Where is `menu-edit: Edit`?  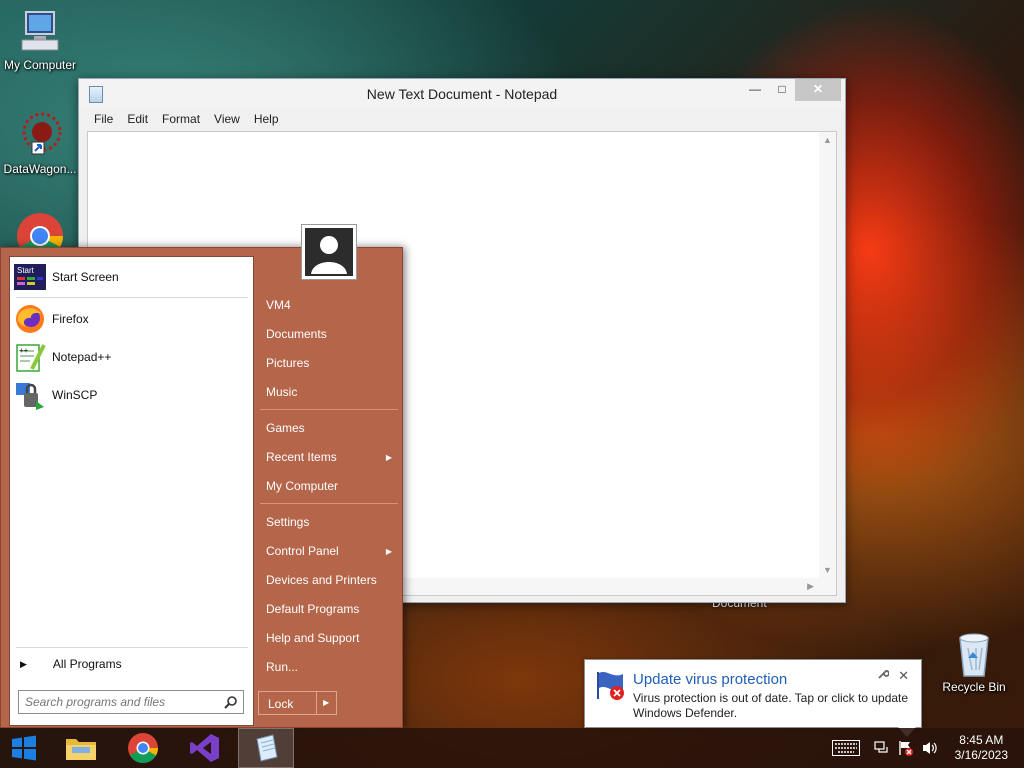
menu-edit: Edit is located at coordinates (137, 119).